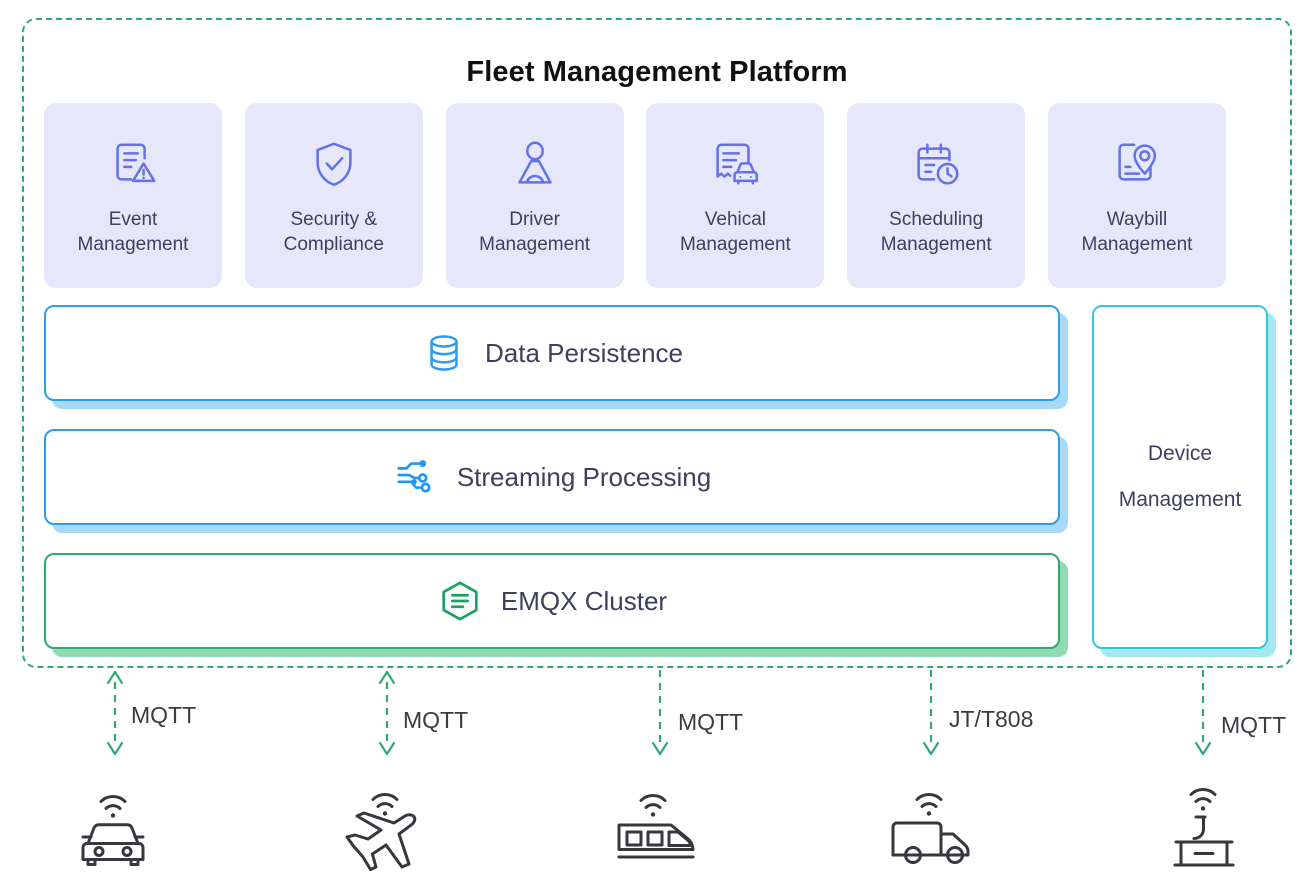 This screenshot has width=1314, height=887. I want to click on module-card-label: Event Management, so click(133, 232).